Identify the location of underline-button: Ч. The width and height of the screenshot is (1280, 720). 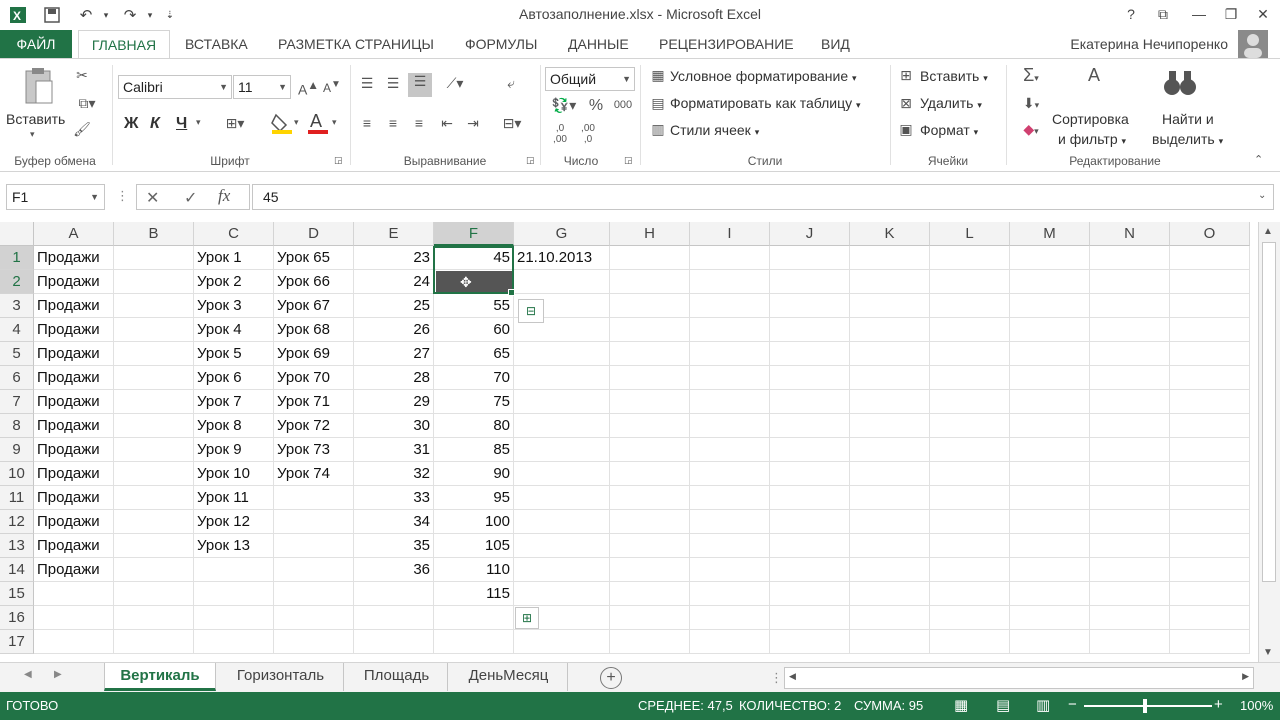
(181, 124).